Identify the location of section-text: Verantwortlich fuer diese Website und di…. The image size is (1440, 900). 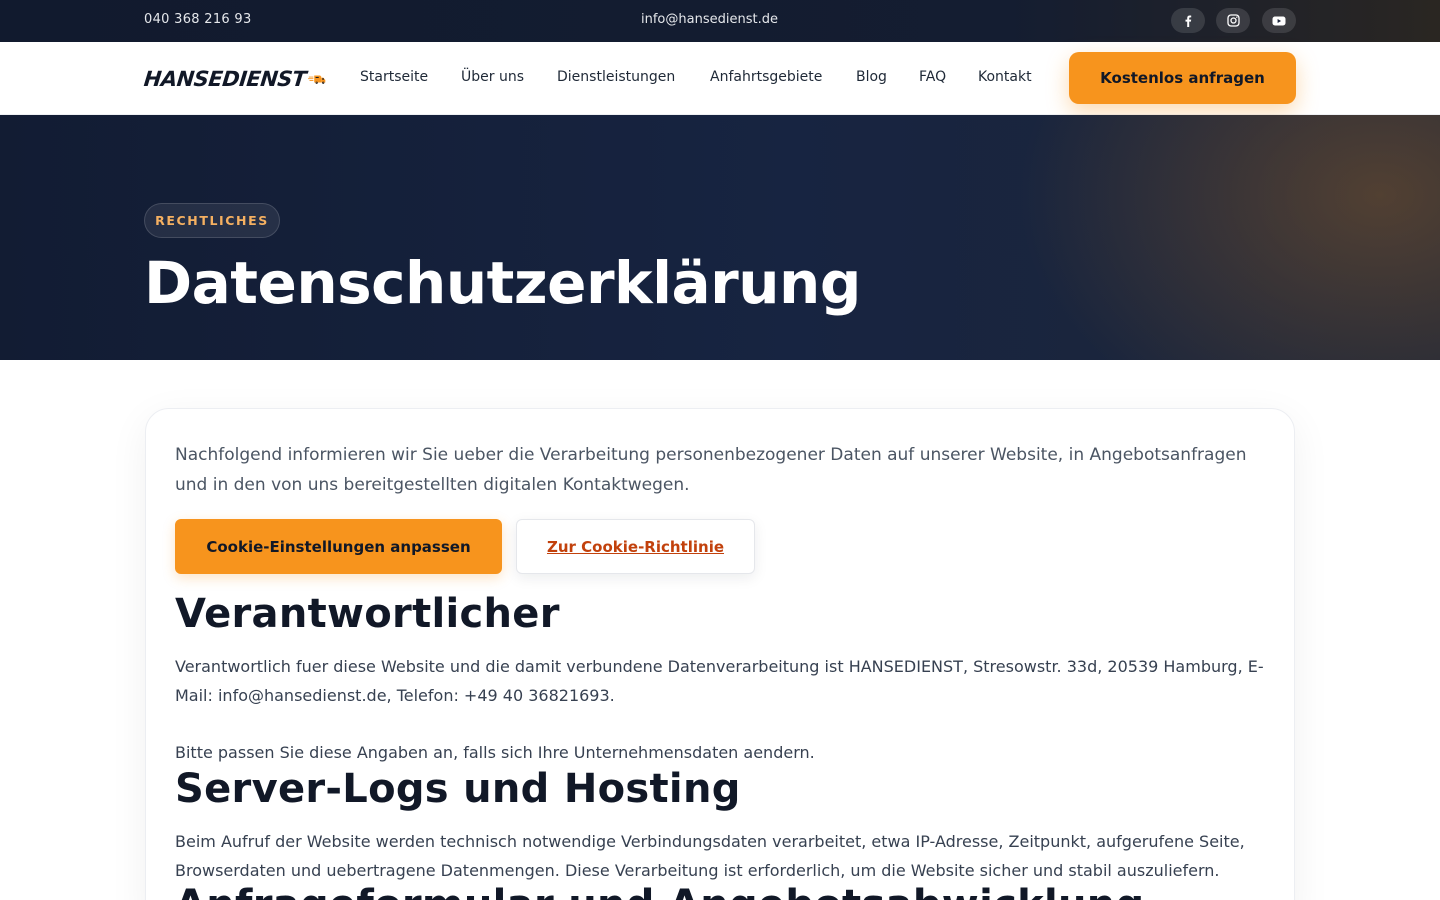
(719, 681).